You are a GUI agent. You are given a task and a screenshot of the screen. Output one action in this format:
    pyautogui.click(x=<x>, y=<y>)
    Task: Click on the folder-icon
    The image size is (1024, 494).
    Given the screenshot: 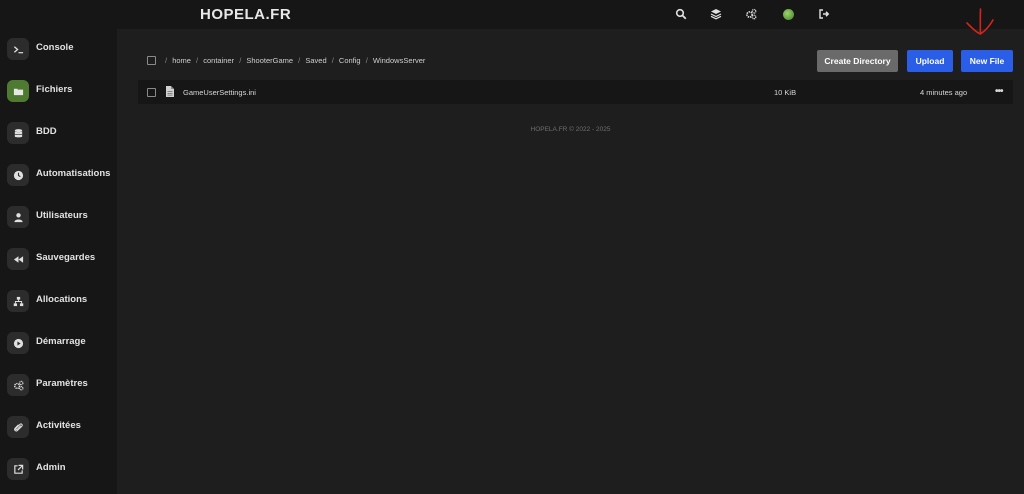 What is the action you would take?
    pyautogui.click(x=18, y=91)
    